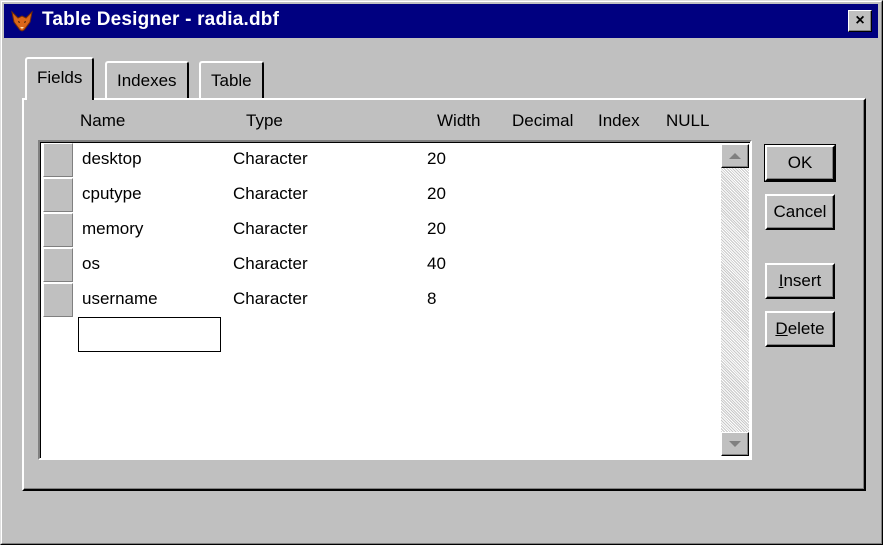  I want to click on new-field-name-input, so click(149, 334).